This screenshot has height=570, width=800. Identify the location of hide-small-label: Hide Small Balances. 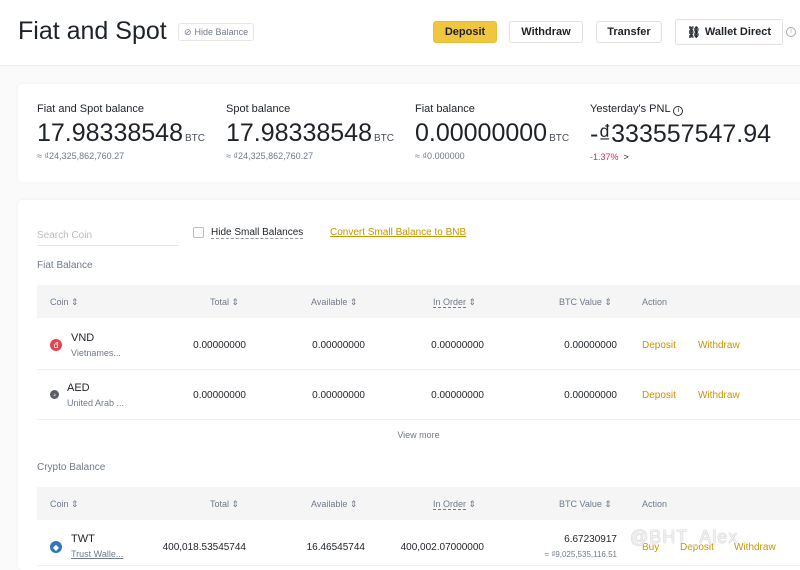
(257, 233).